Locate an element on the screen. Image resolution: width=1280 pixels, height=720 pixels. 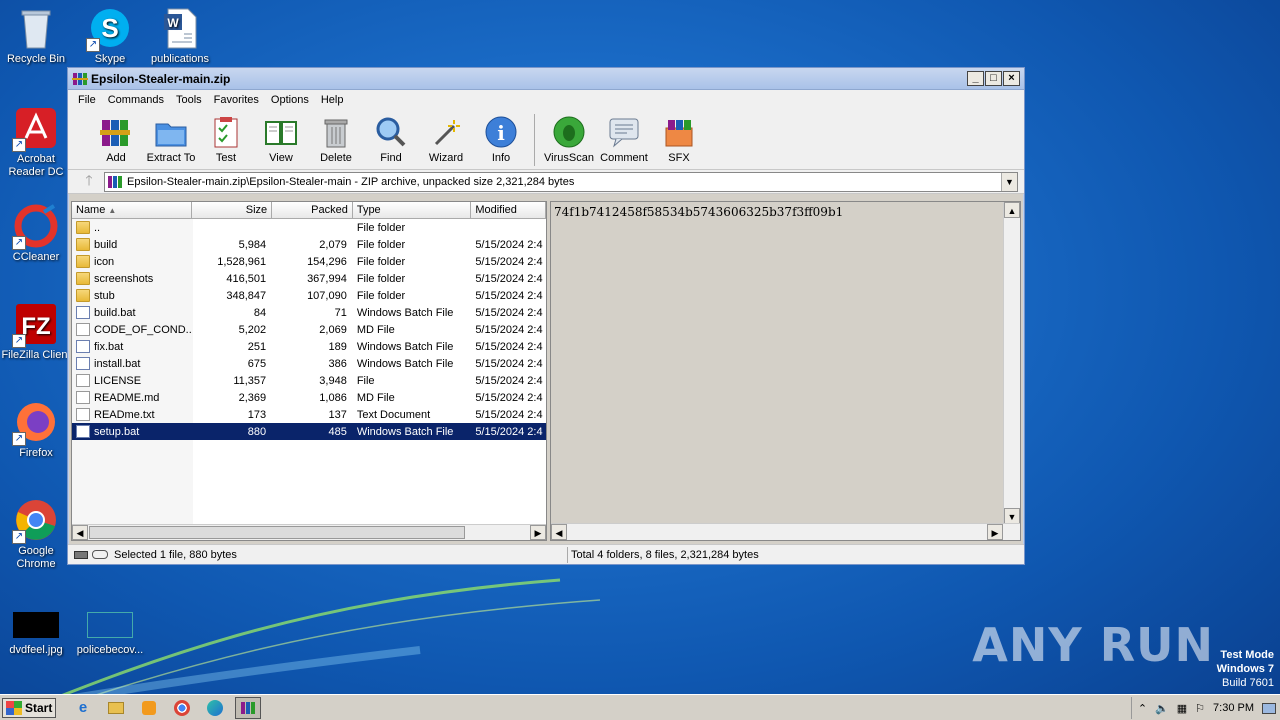
desktop-icon-dvdfeel: dvdfeel.jpg is located at coordinates (37, 634).